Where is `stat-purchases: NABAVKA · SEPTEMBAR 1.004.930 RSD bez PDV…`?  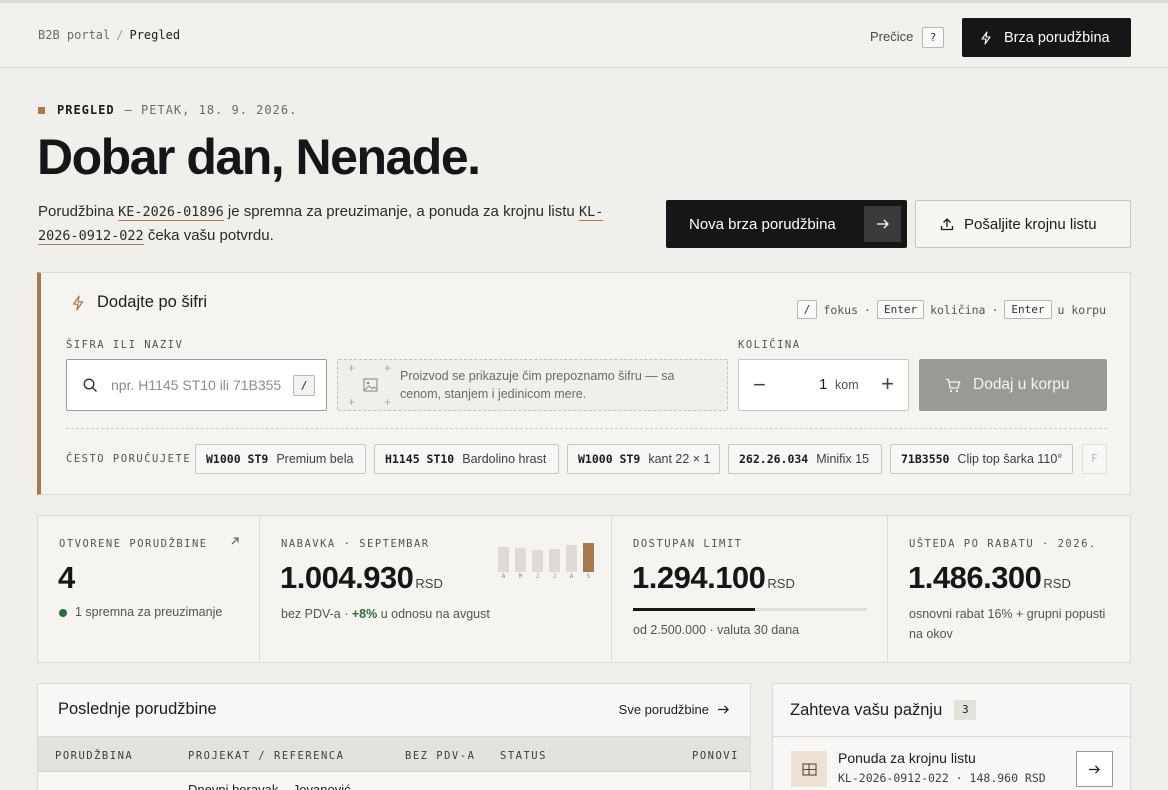
stat-purchases: NABAVKA · SEPTEMBAR 1.004.930 RSD bez PDV… is located at coordinates (436, 589).